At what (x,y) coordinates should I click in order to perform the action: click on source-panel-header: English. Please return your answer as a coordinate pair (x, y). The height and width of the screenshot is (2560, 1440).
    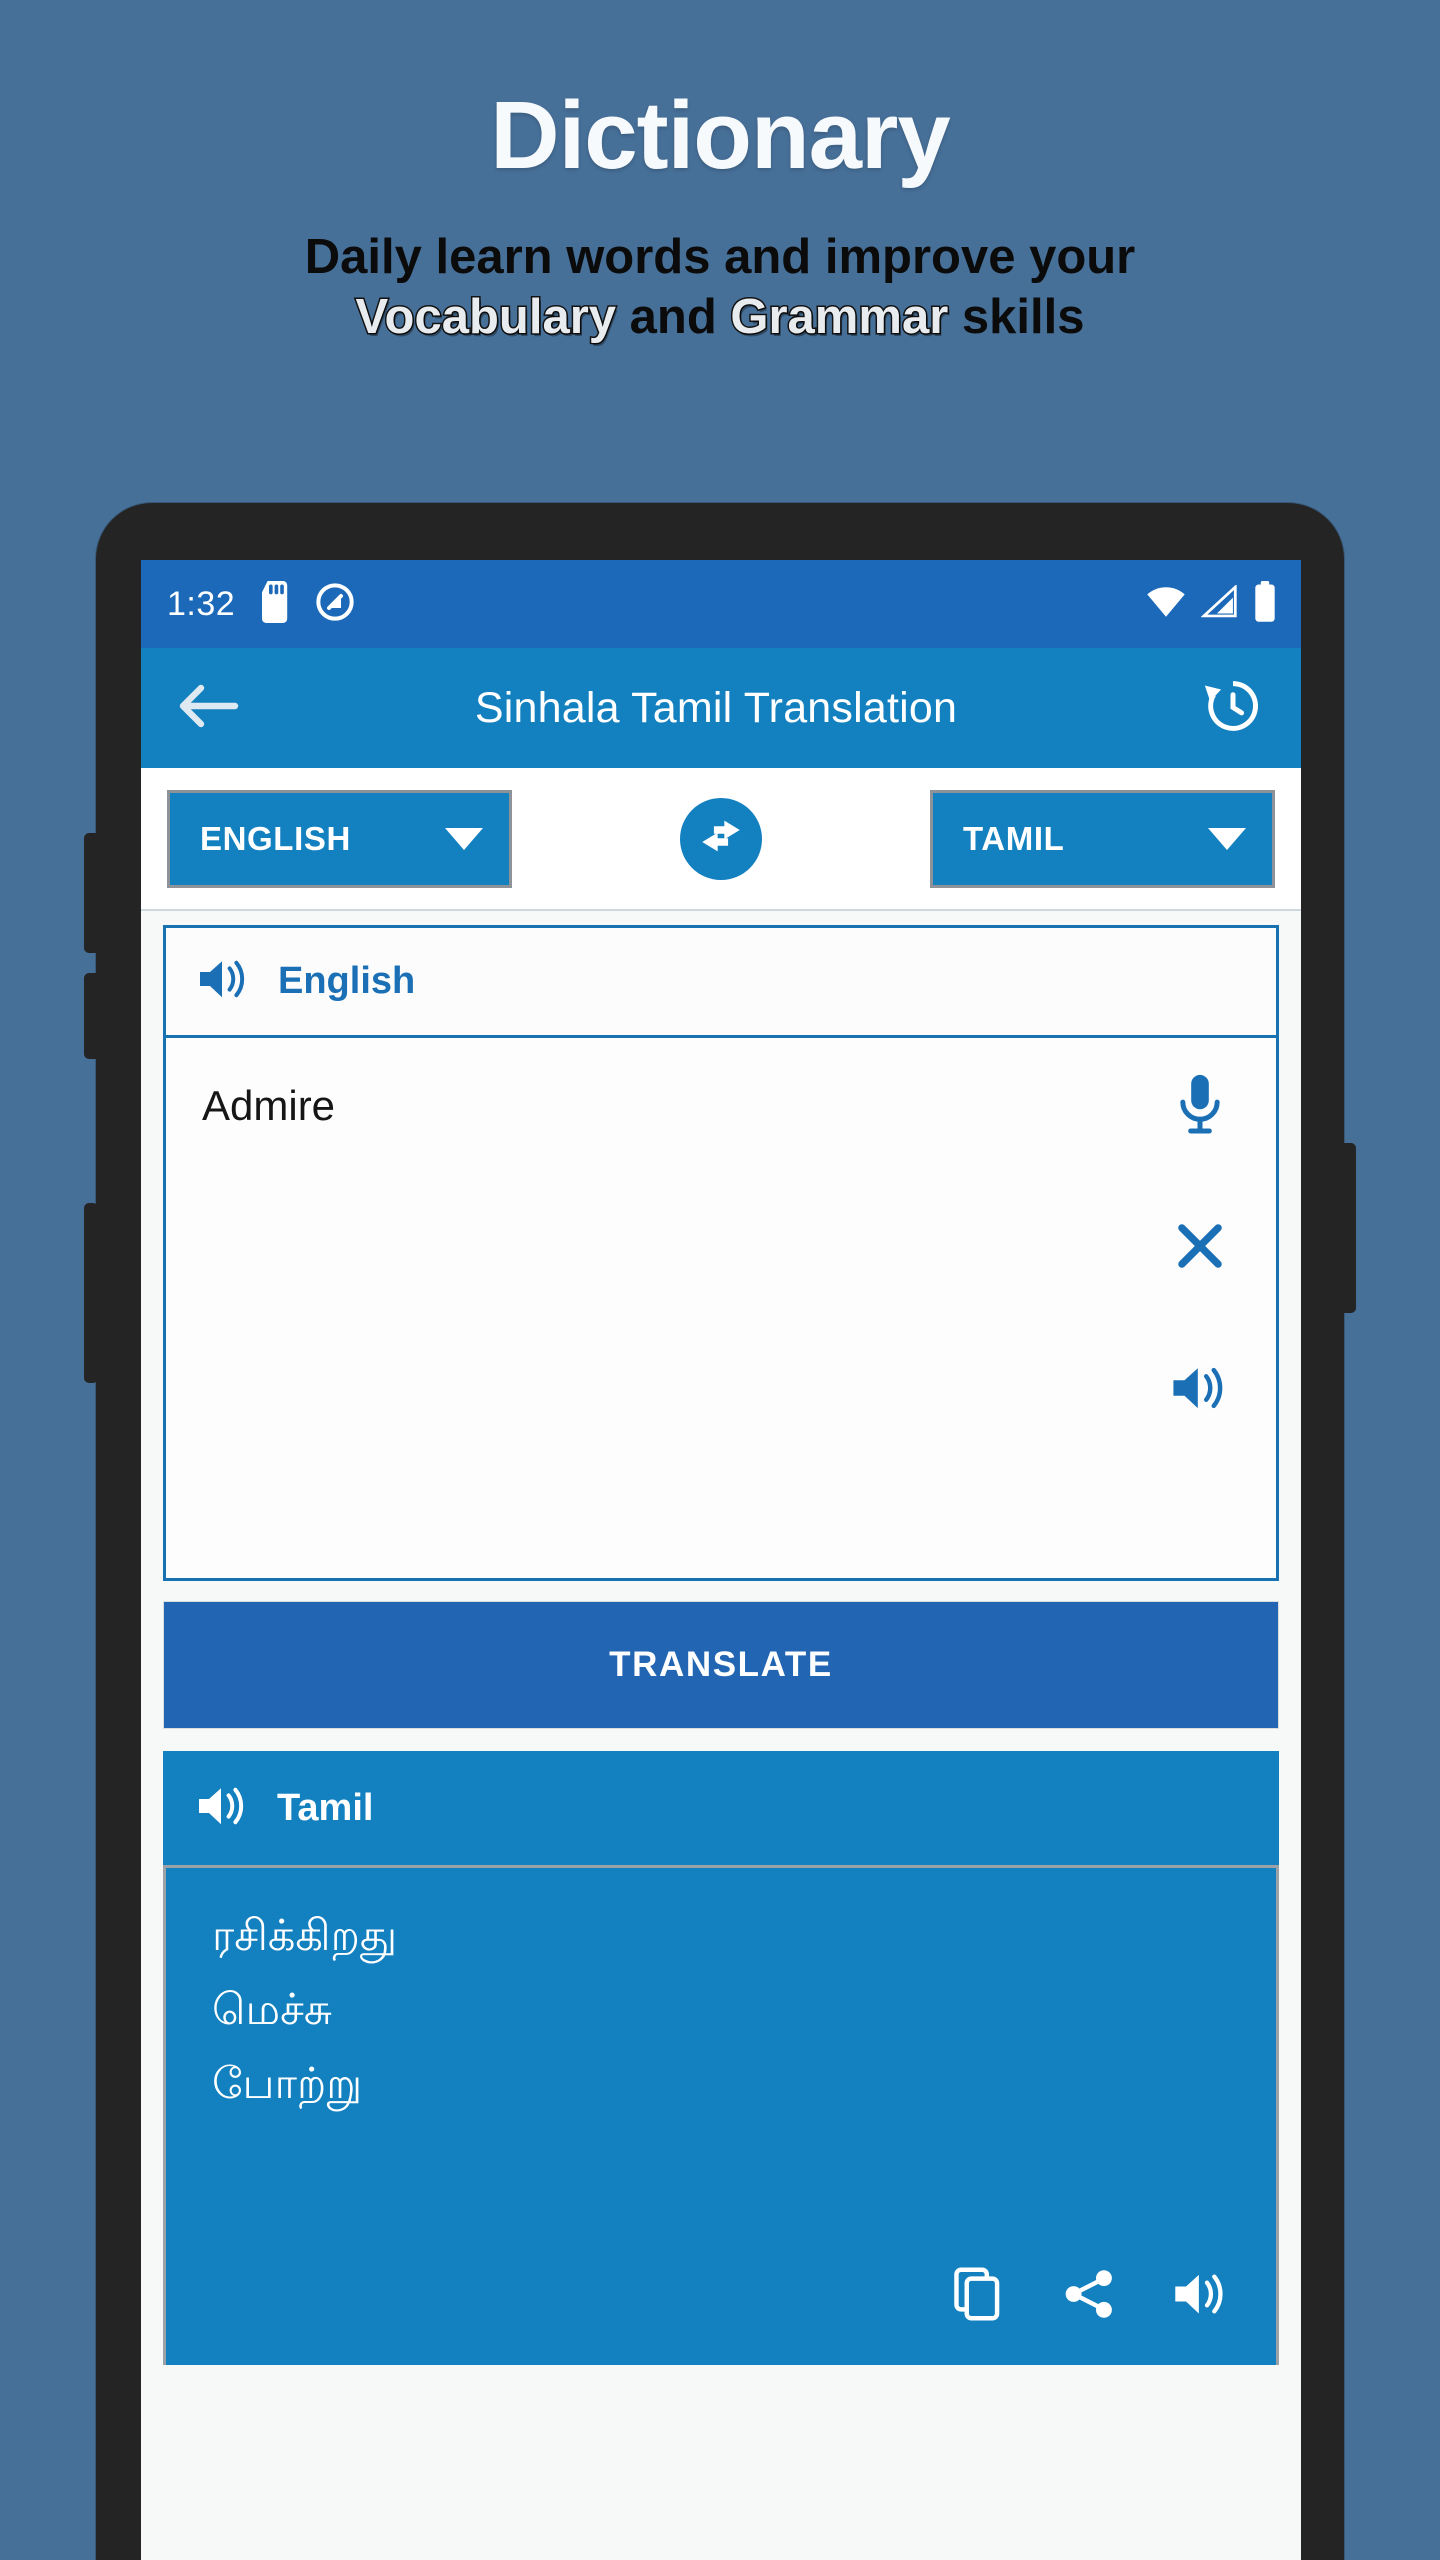
    Looking at the image, I should click on (721, 980).